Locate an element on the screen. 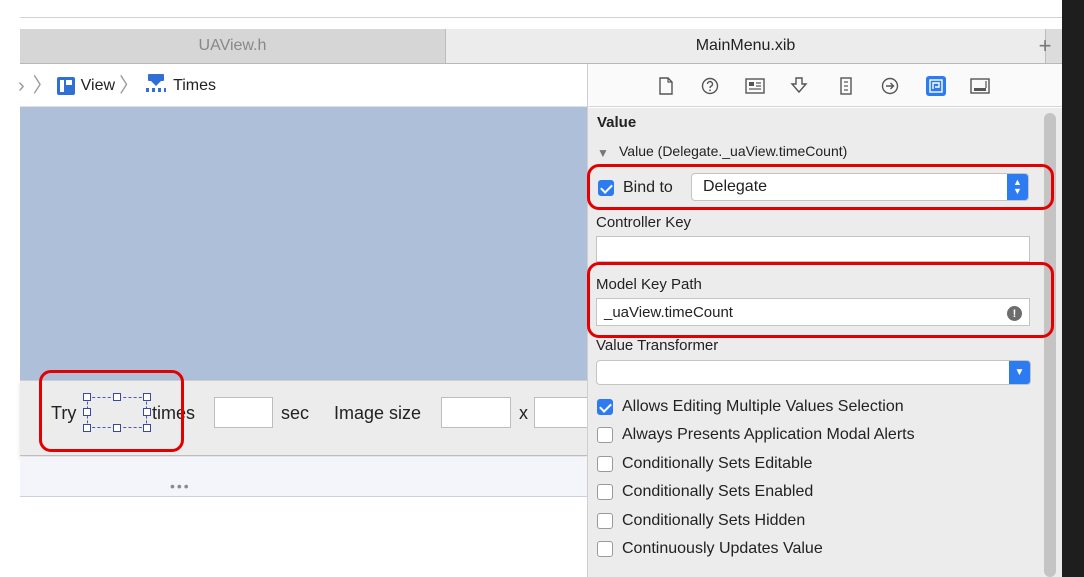 The image size is (1084, 577). value-transformer-label: Value Transformer is located at coordinates (657, 345).